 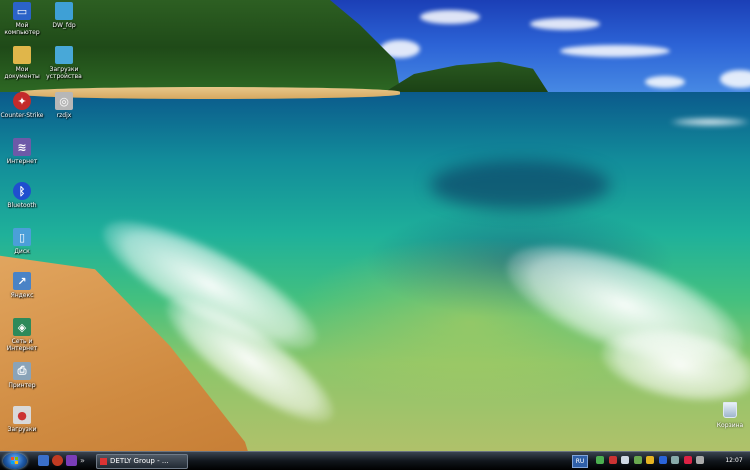 I want to click on printer-icon: ⎙, so click(x=22, y=371).